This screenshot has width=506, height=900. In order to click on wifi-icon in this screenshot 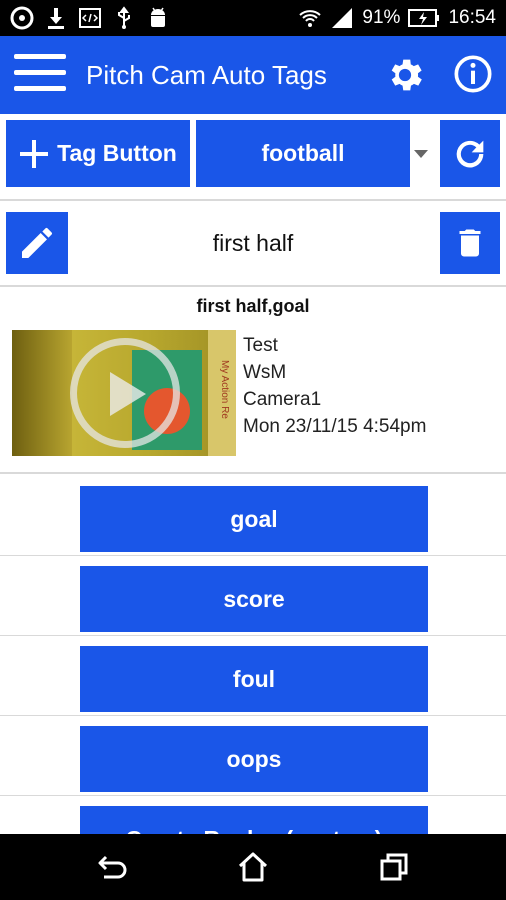, I will do `click(310, 18)`.